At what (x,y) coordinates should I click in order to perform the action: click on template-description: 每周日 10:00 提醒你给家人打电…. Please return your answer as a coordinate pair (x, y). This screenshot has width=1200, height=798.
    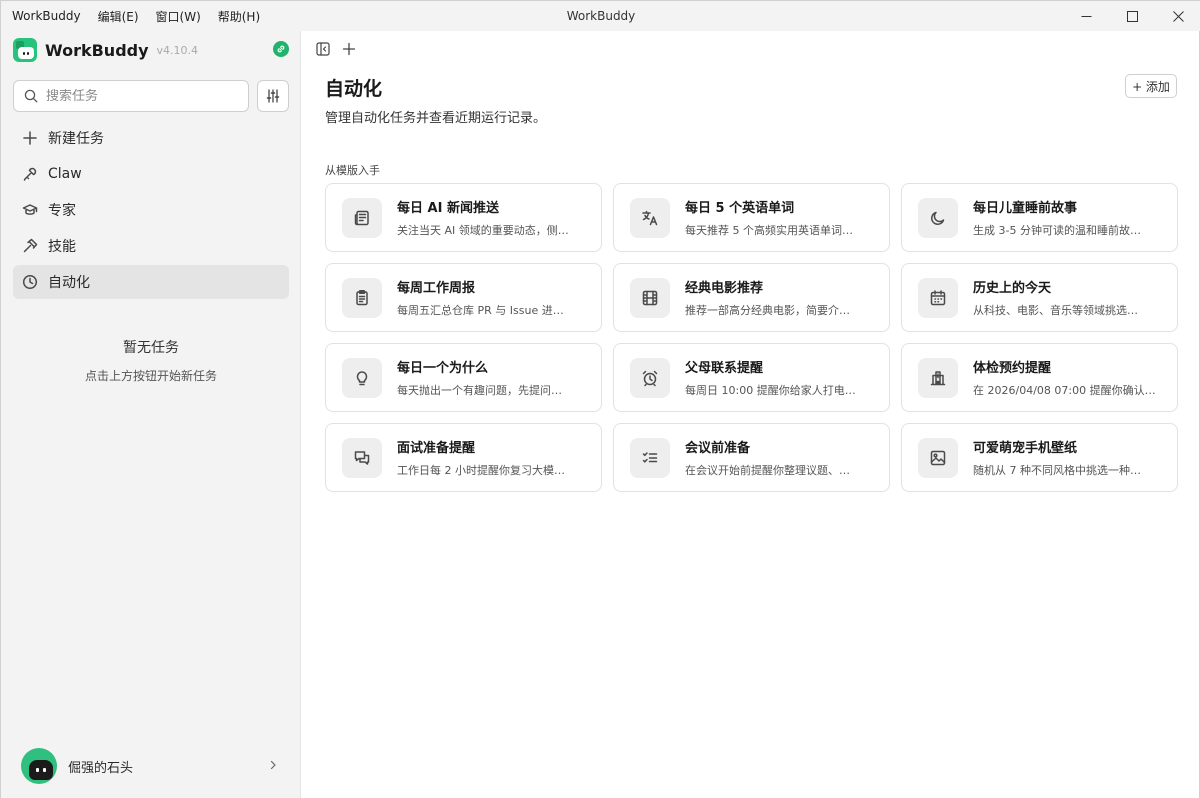
    Looking at the image, I should click on (770, 390).